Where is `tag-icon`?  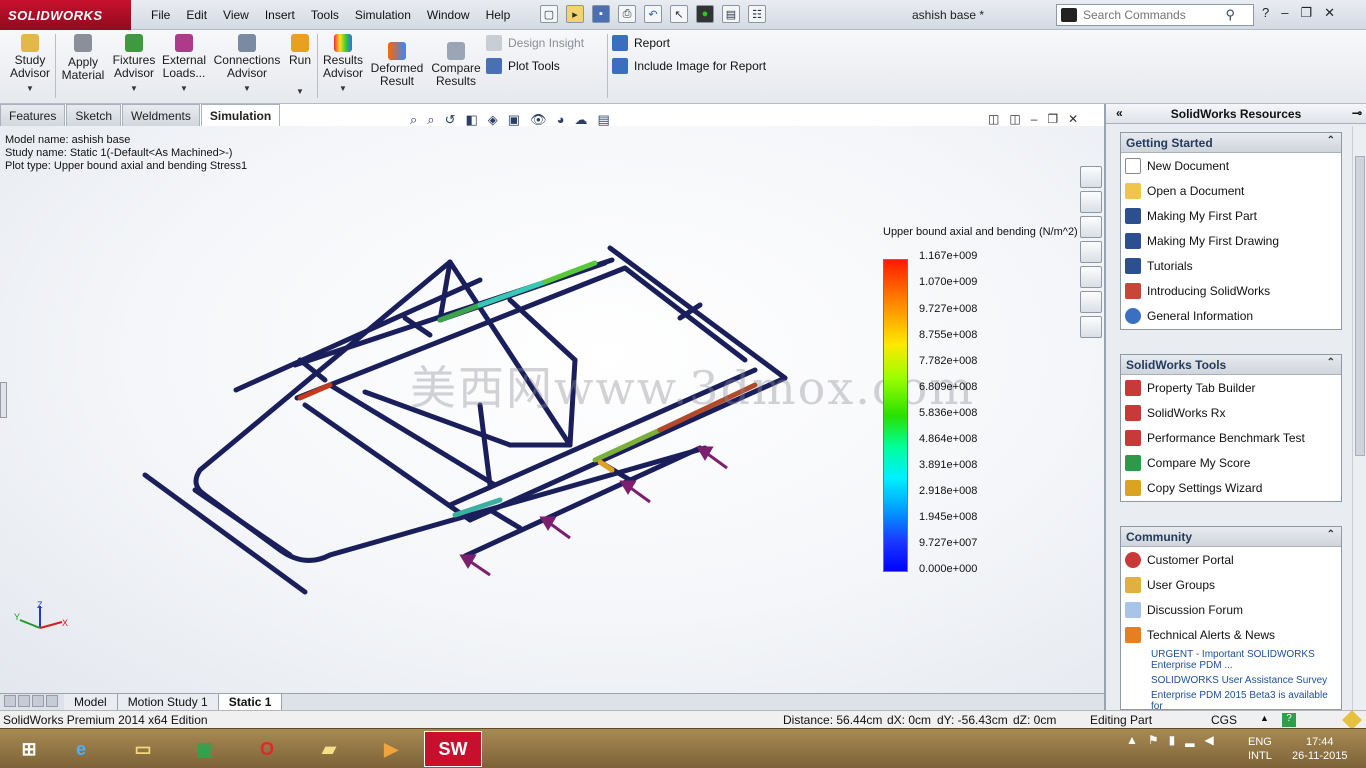
tag-icon is located at coordinates (1352, 720).